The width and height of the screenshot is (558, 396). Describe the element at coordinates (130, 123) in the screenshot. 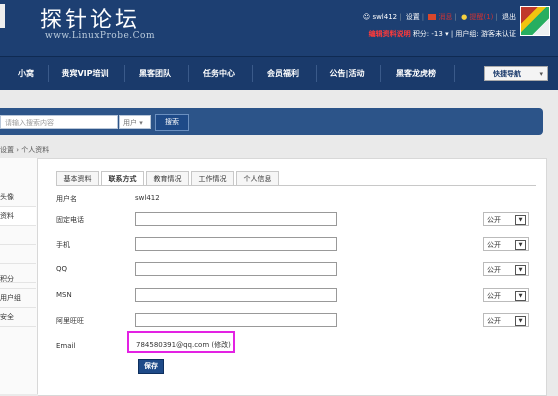

I see `search-type-label: 用户` at that location.